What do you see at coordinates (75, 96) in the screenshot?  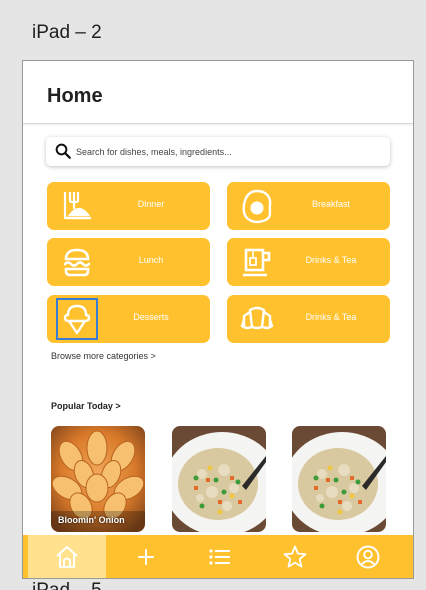 I see `page-title: Home` at bounding box center [75, 96].